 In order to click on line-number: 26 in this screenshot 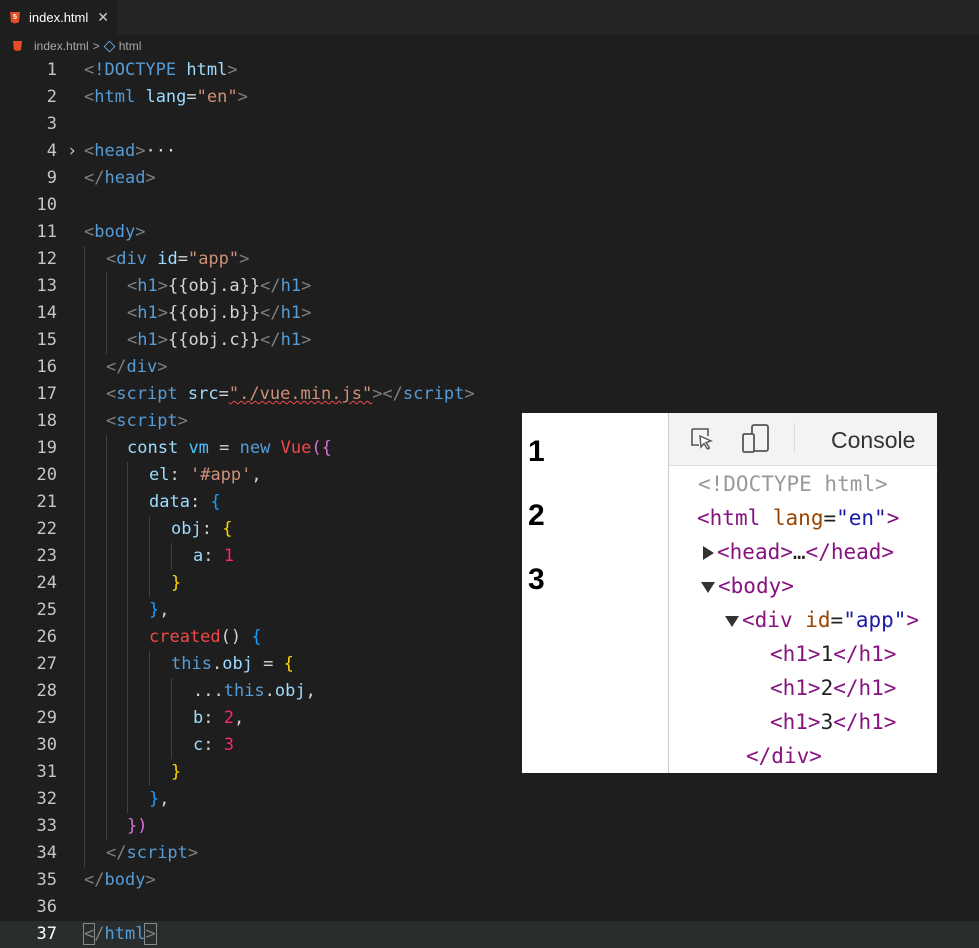, I will do `click(46, 637)`.